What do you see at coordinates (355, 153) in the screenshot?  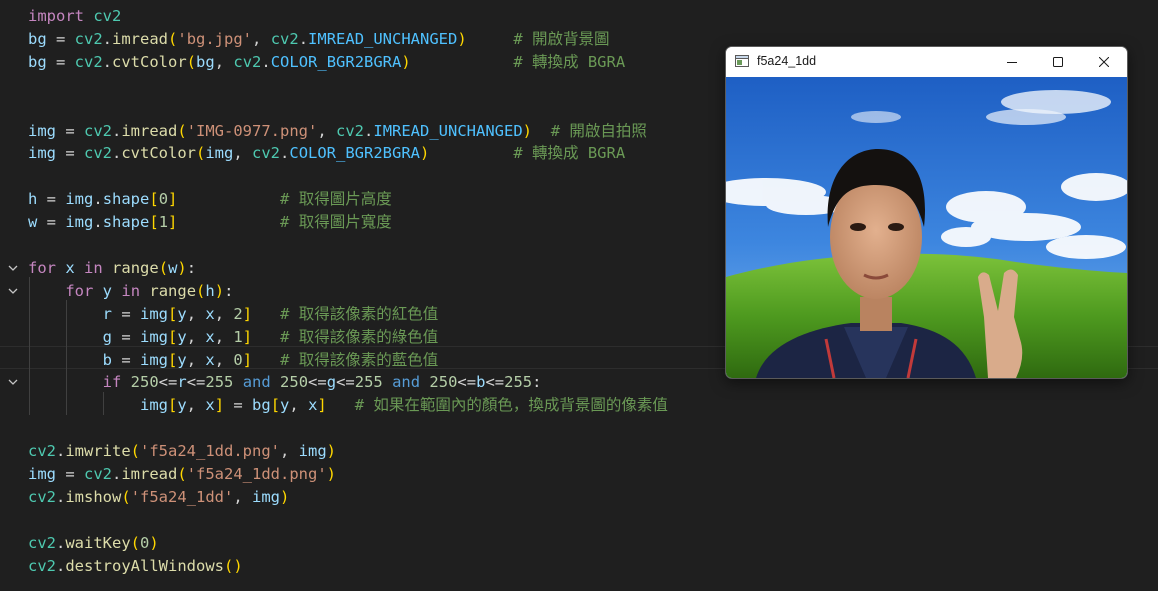 I see `code-token: COLOR_BGR2BGRA` at bounding box center [355, 153].